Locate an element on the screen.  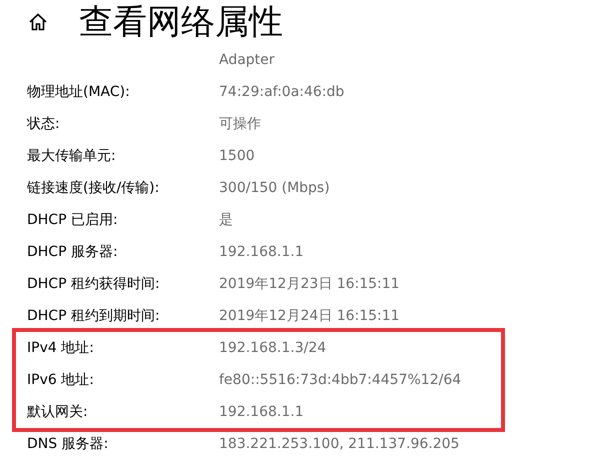
property-label: 链接速度(接收/传输): is located at coordinates (93, 188).